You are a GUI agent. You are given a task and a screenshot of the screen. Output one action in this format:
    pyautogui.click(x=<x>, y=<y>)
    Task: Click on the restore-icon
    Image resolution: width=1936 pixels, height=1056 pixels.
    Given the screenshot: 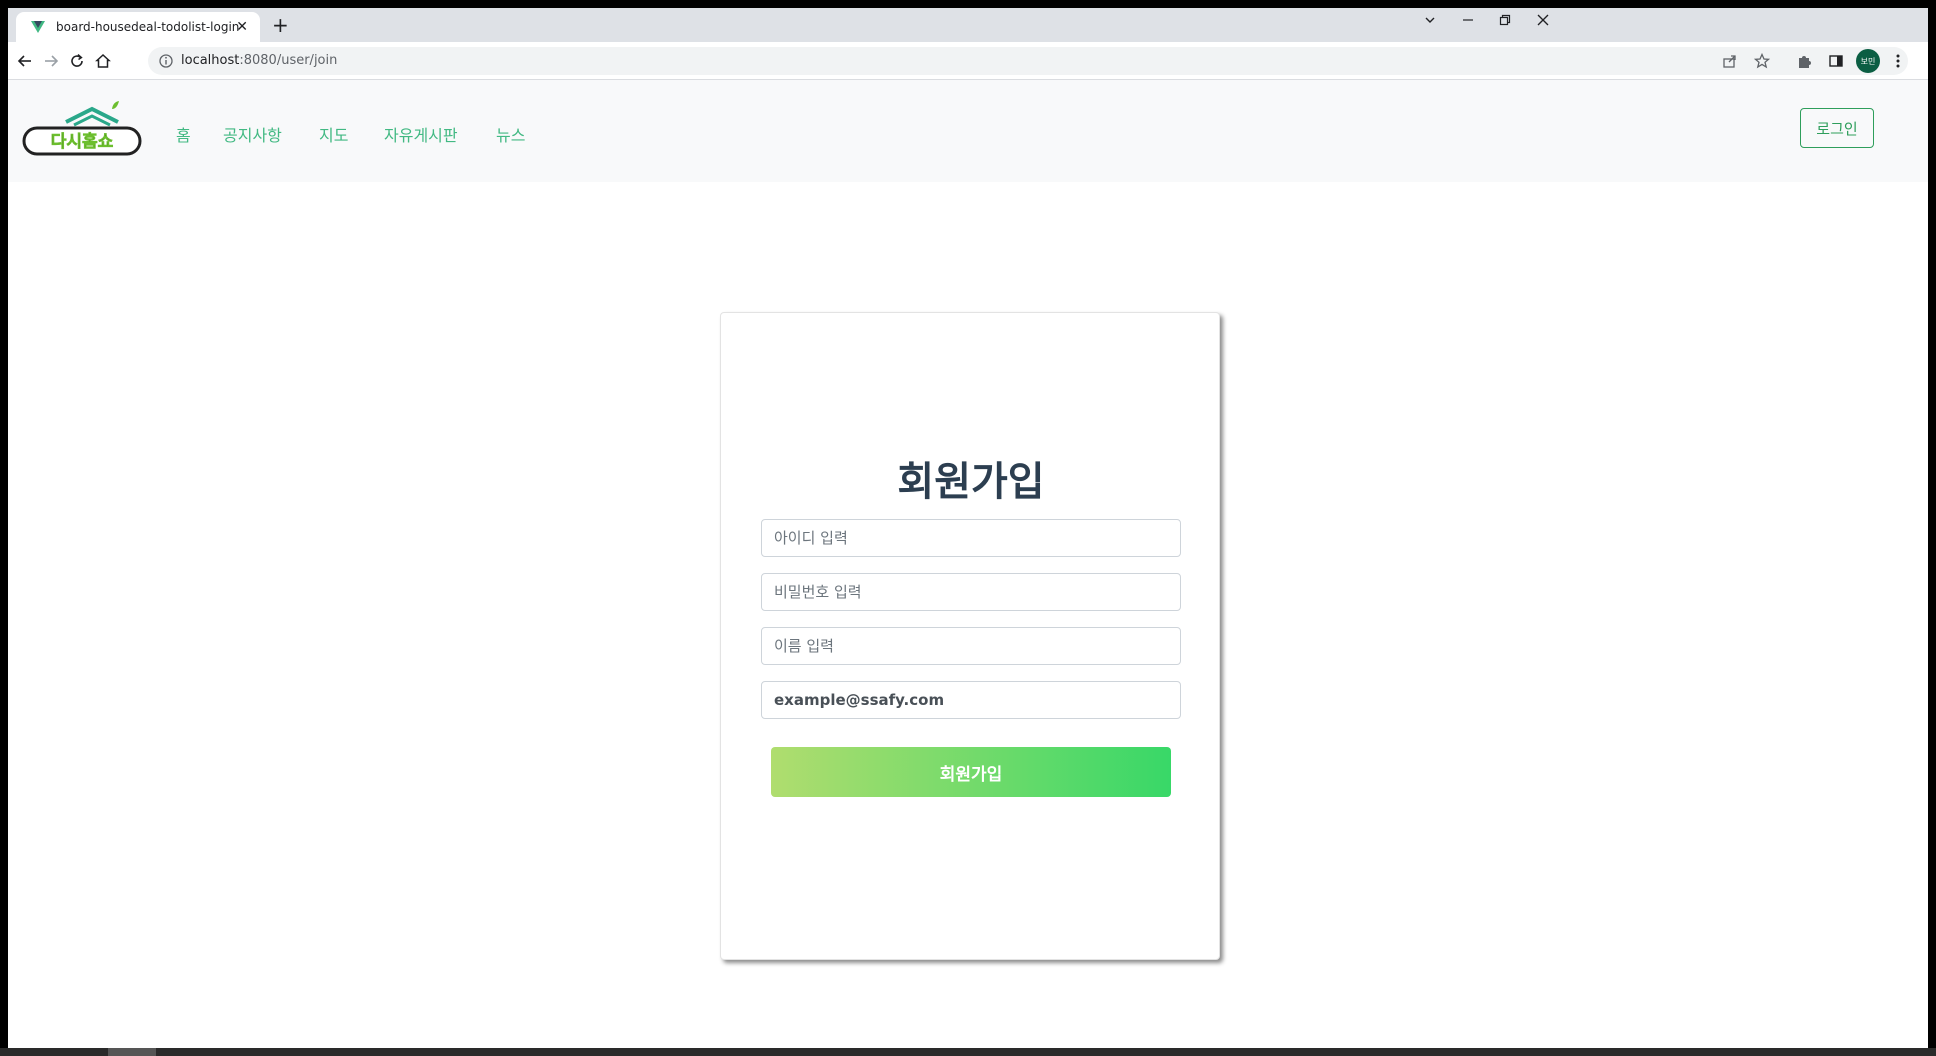 What is the action you would take?
    pyautogui.click(x=1505, y=22)
    